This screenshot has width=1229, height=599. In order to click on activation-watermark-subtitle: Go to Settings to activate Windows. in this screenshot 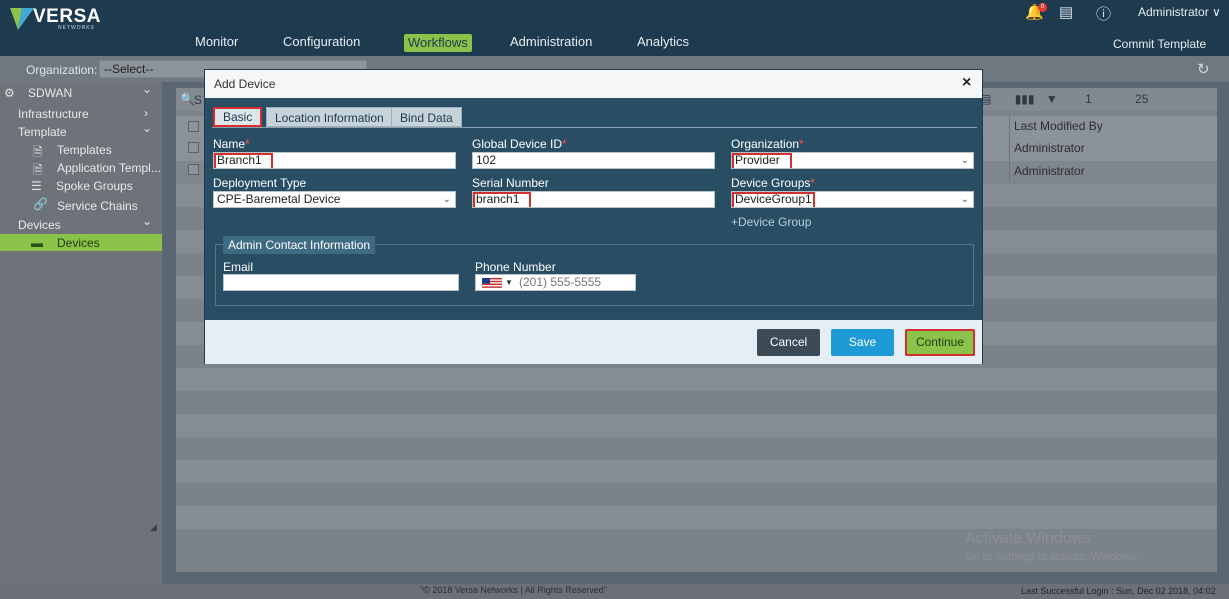, I will do `click(1052, 557)`.